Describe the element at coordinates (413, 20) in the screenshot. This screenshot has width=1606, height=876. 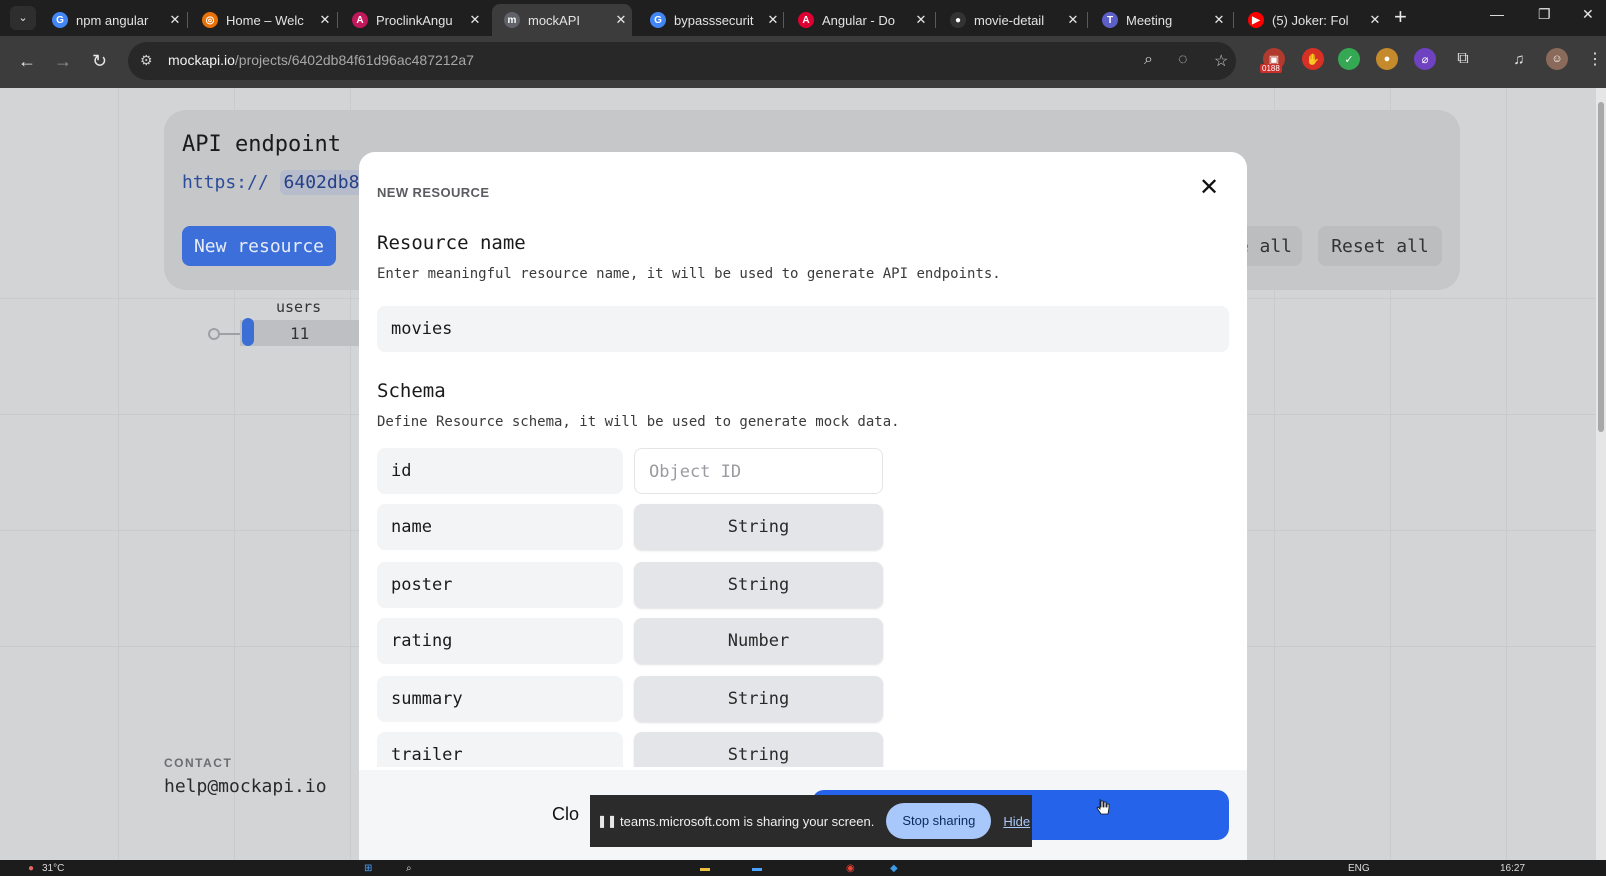
I see `browser-tab: A ProclinkAngu ✕` at that location.